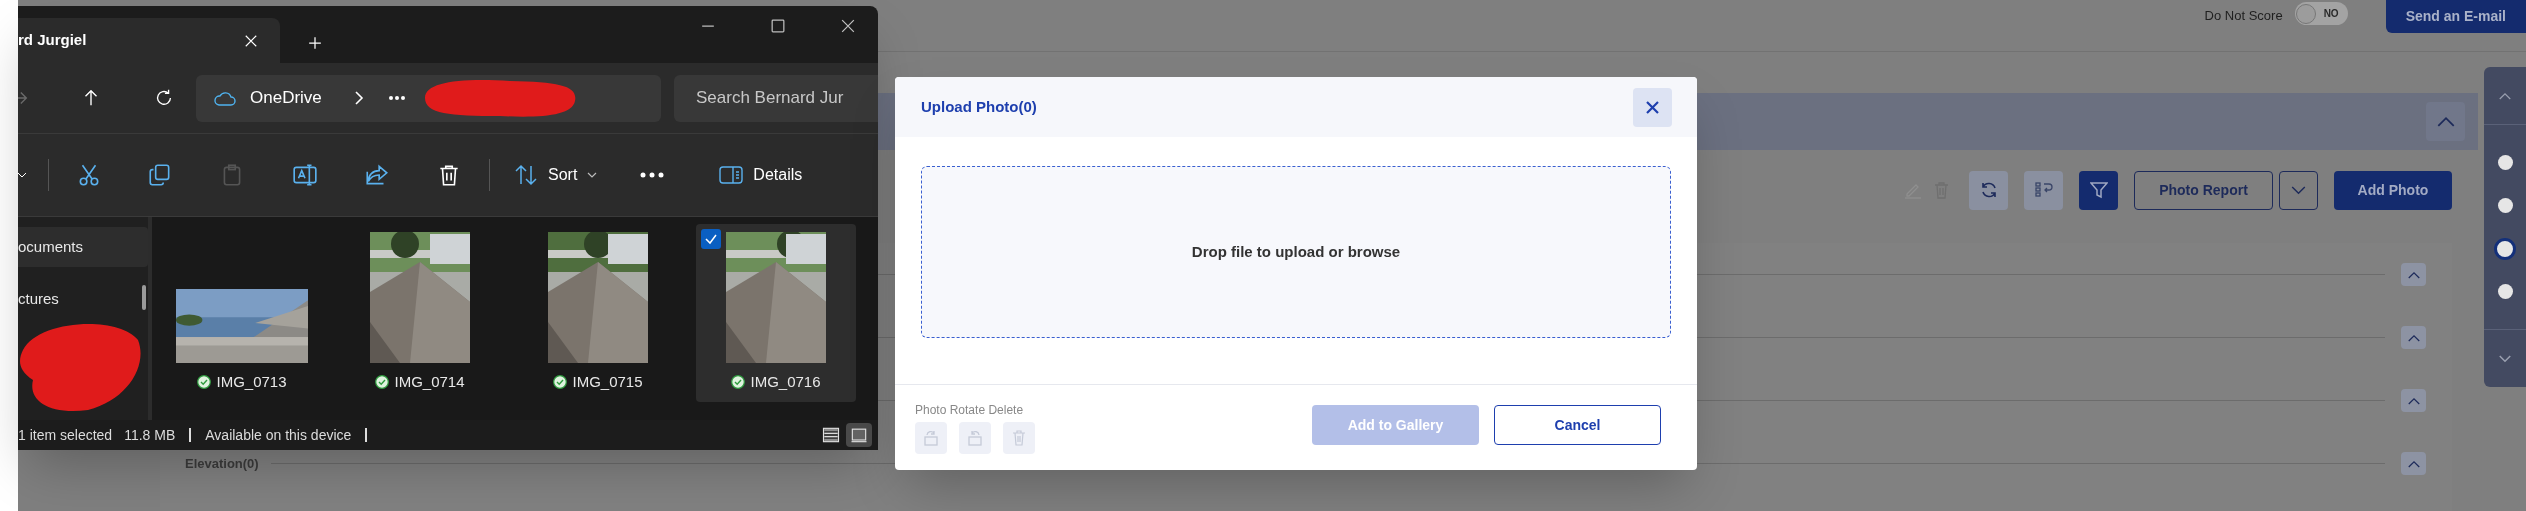 The height and width of the screenshot is (511, 2526). I want to click on status-text: Available on this device, so click(278, 435).